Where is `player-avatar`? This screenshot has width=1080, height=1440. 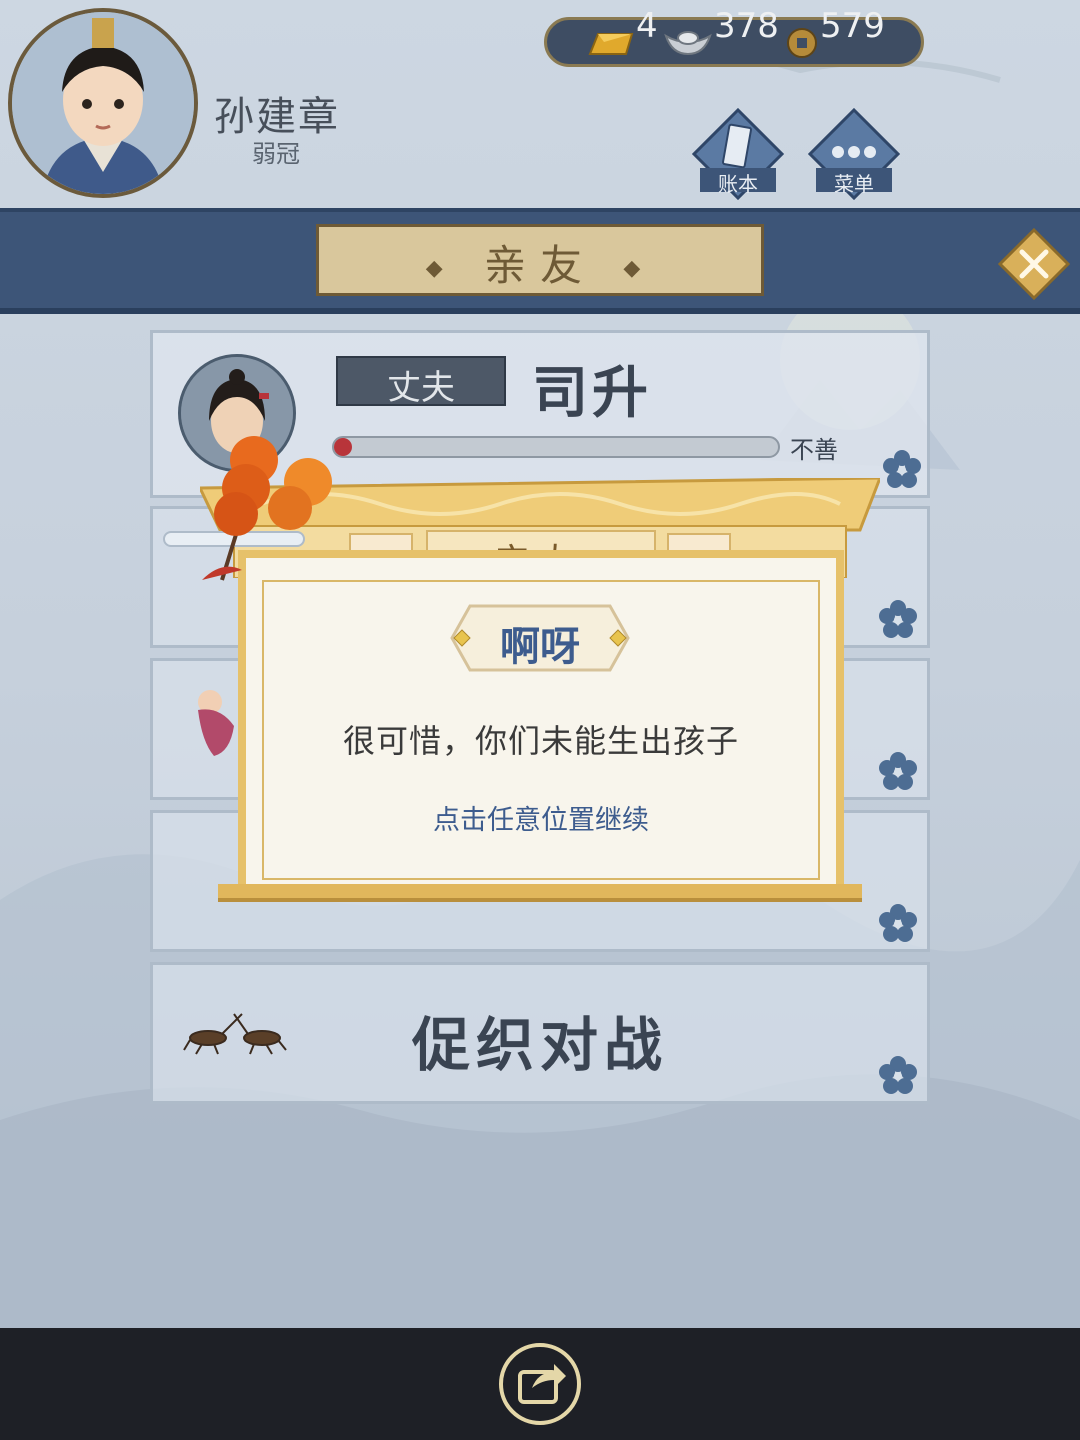
player-avatar is located at coordinates (103, 103).